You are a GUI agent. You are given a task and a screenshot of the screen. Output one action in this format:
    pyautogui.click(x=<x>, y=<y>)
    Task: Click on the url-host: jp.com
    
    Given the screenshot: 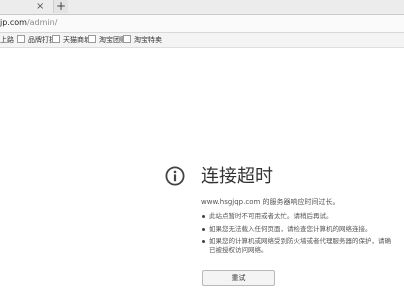 What is the action you would take?
    pyautogui.click(x=13, y=22)
    